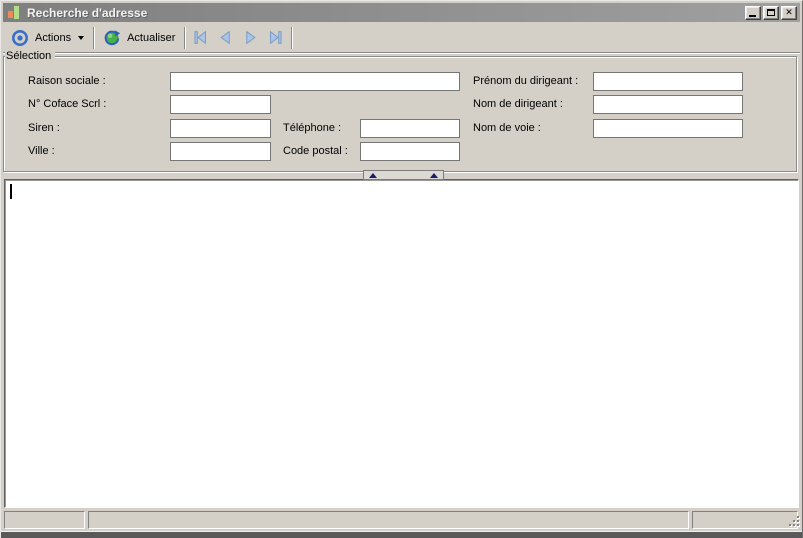 The image size is (803, 538). I want to click on nav-last-button, so click(275, 38).